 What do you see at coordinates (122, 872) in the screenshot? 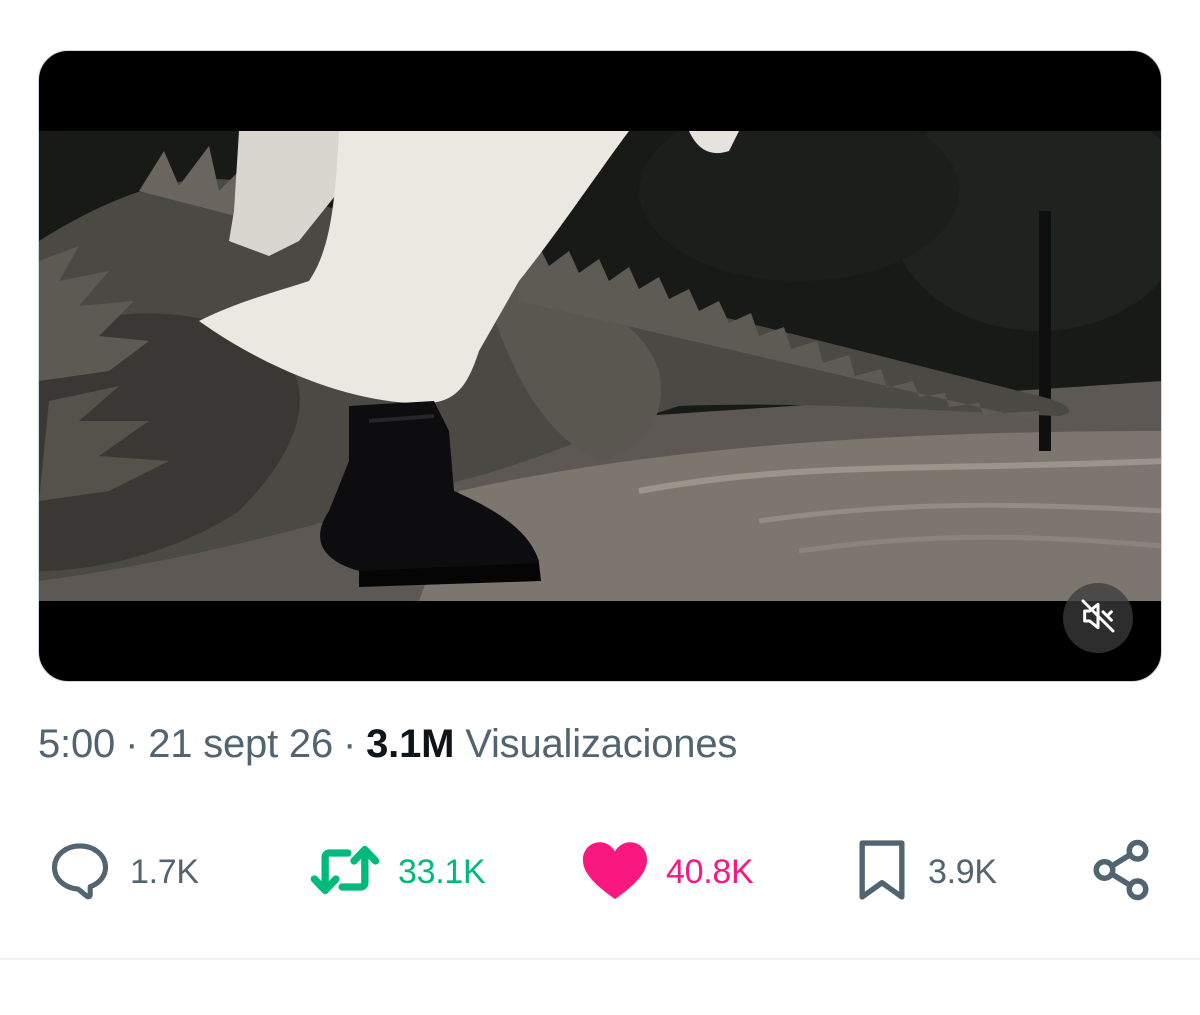
I see `reply-button: 1.7K` at bounding box center [122, 872].